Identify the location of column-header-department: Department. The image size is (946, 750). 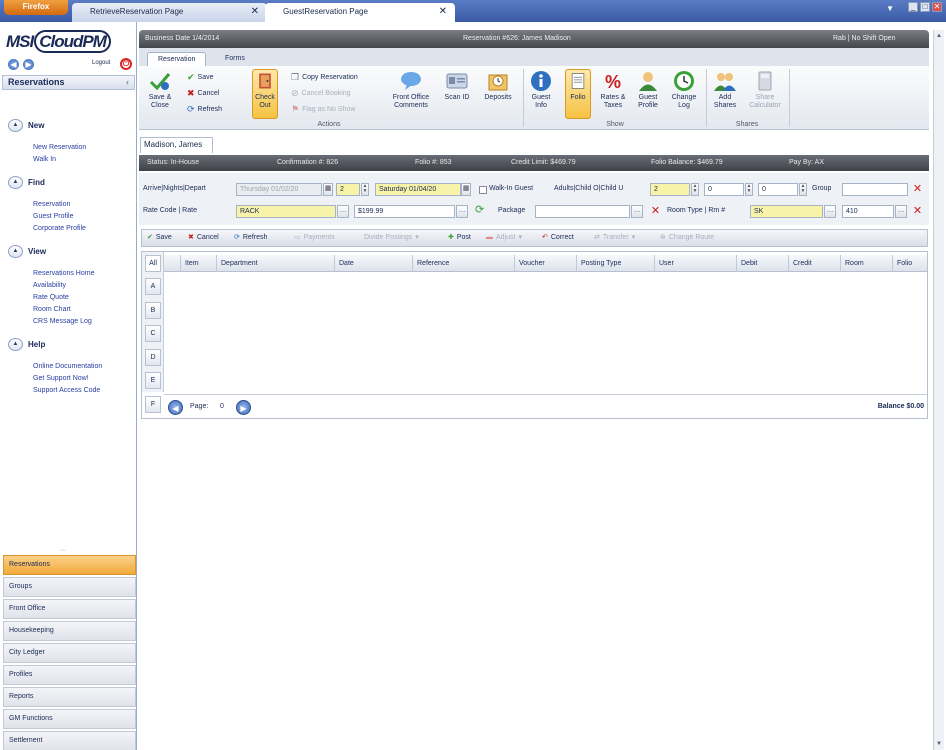
(276, 263).